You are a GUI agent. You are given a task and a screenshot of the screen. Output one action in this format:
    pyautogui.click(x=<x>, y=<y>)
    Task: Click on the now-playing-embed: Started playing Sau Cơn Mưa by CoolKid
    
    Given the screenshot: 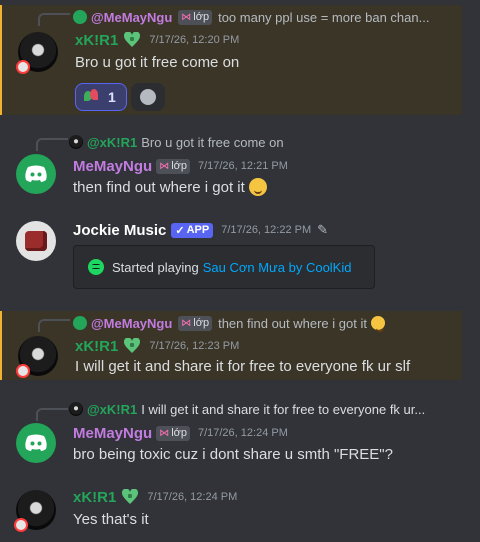 What is the action you would take?
    pyautogui.click(x=224, y=267)
    